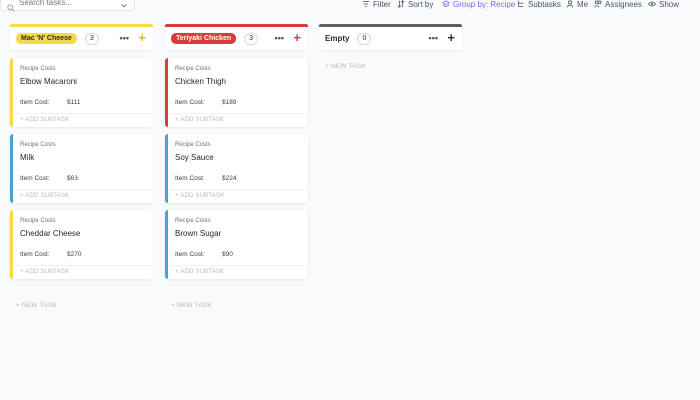 The image size is (700, 400). I want to click on subtasks-button: Subtasks, so click(539, 4).